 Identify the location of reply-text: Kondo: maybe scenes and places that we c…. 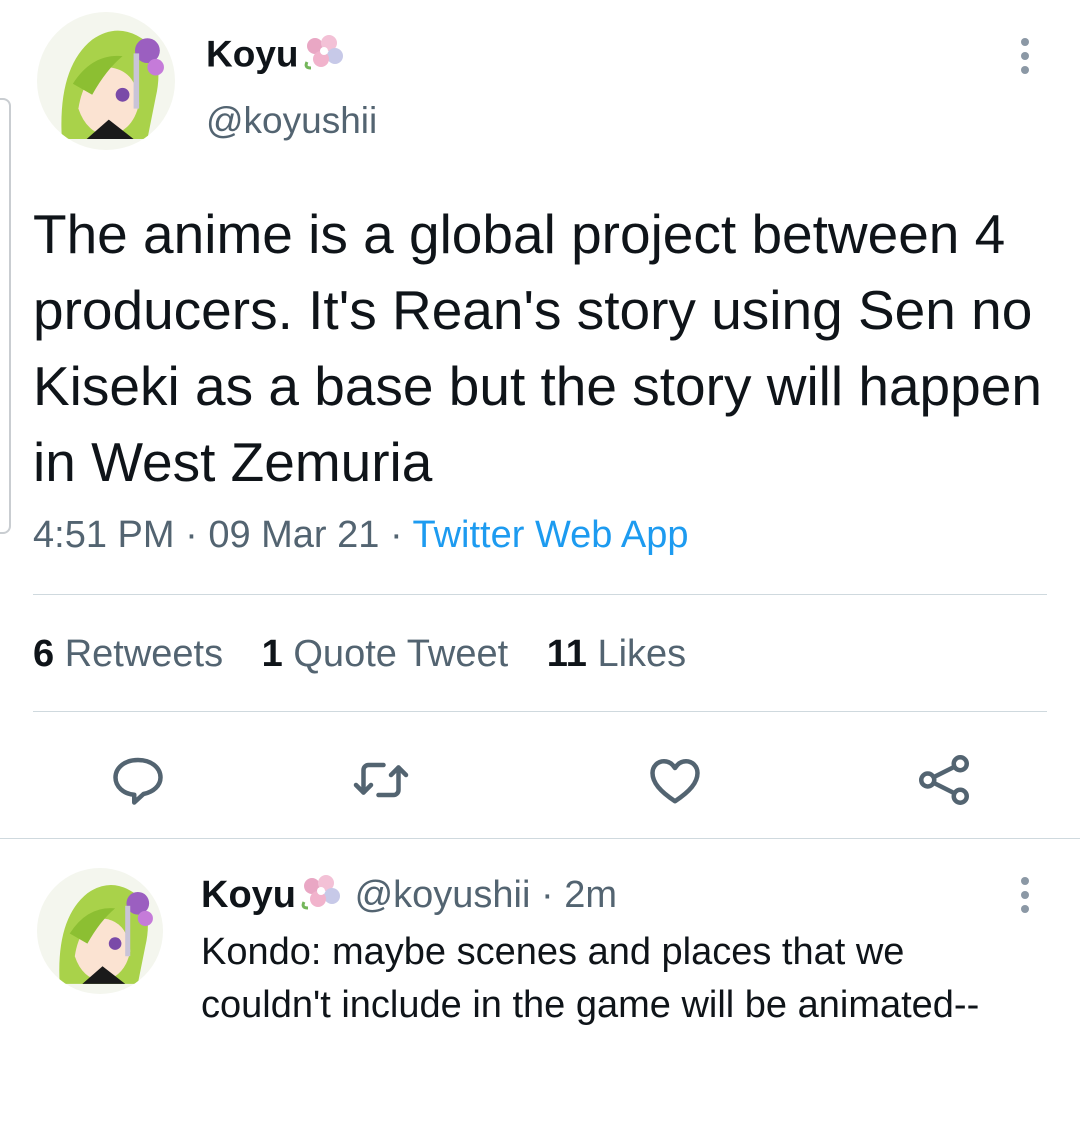
(590, 978).